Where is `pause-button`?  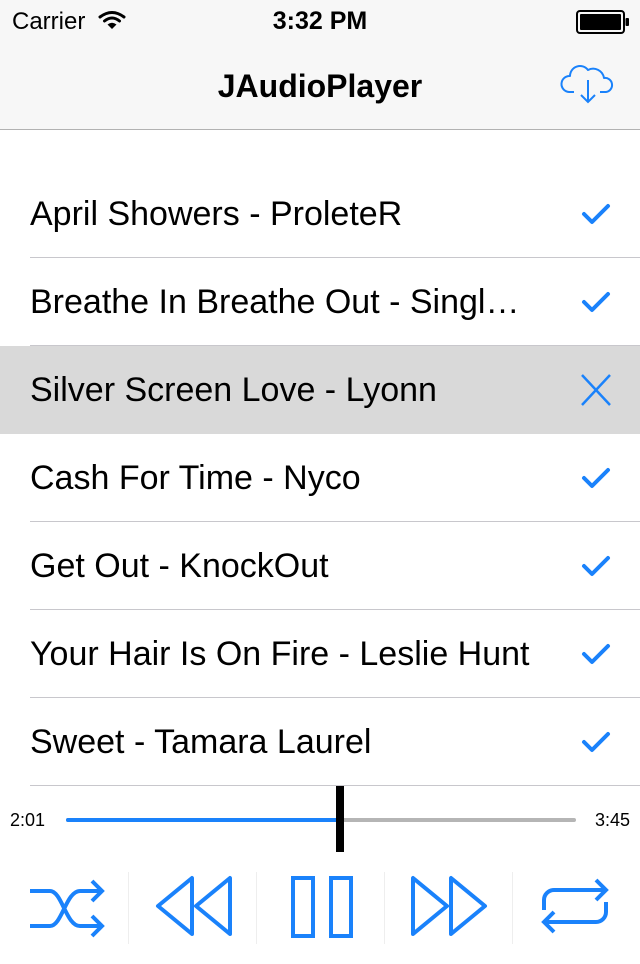 pause-button is located at coordinates (322, 906).